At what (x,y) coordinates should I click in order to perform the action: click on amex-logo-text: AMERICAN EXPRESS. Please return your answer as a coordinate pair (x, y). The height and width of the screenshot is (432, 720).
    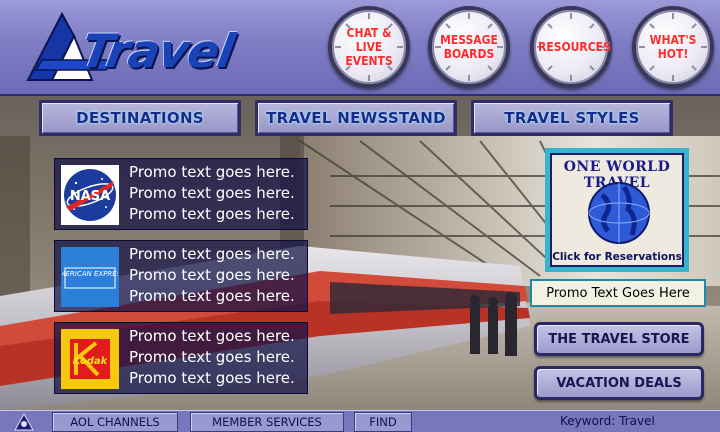
    Looking at the image, I should click on (90, 274).